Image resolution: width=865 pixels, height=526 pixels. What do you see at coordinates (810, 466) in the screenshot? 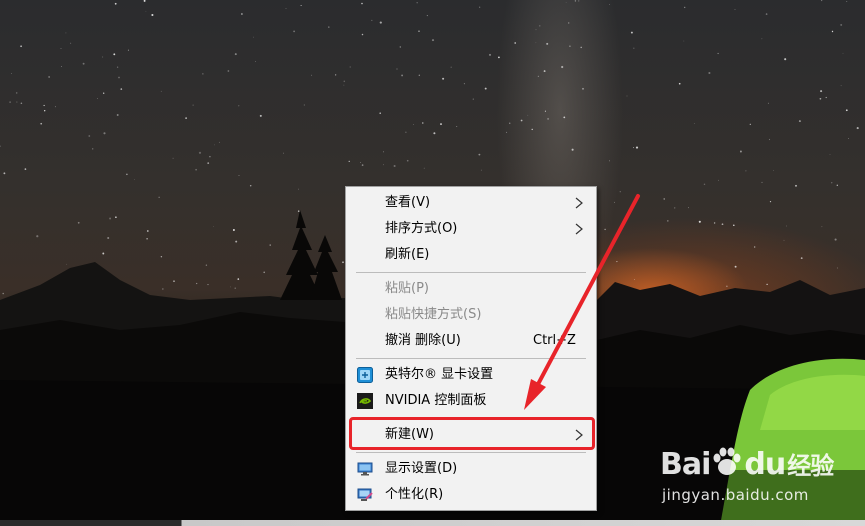
I see `watermark-service: 经验` at bounding box center [810, 466].